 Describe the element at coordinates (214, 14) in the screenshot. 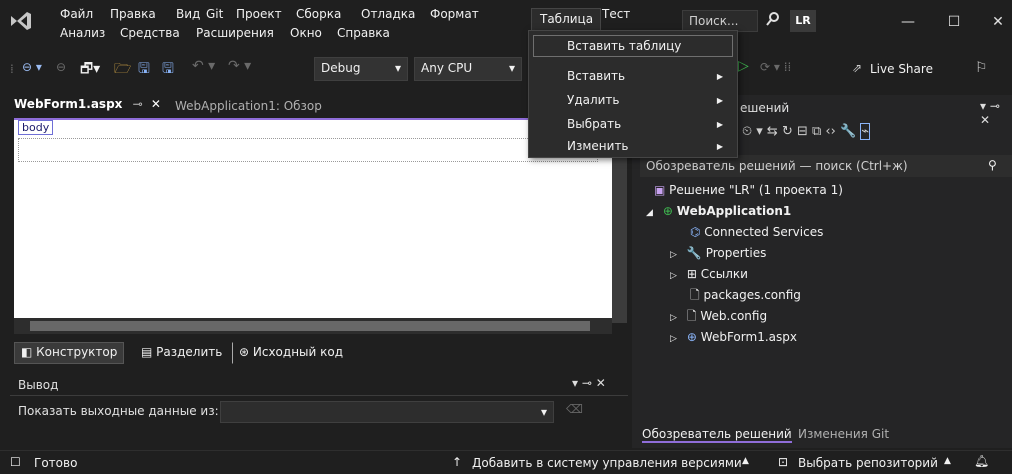

I see `menu-git: Git` at that location.